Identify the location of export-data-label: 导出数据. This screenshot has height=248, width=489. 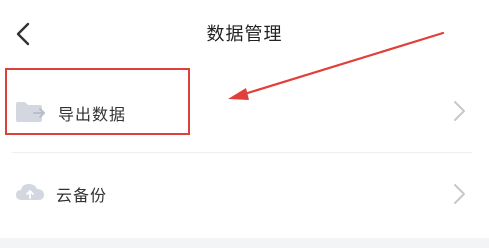
(92, 114).